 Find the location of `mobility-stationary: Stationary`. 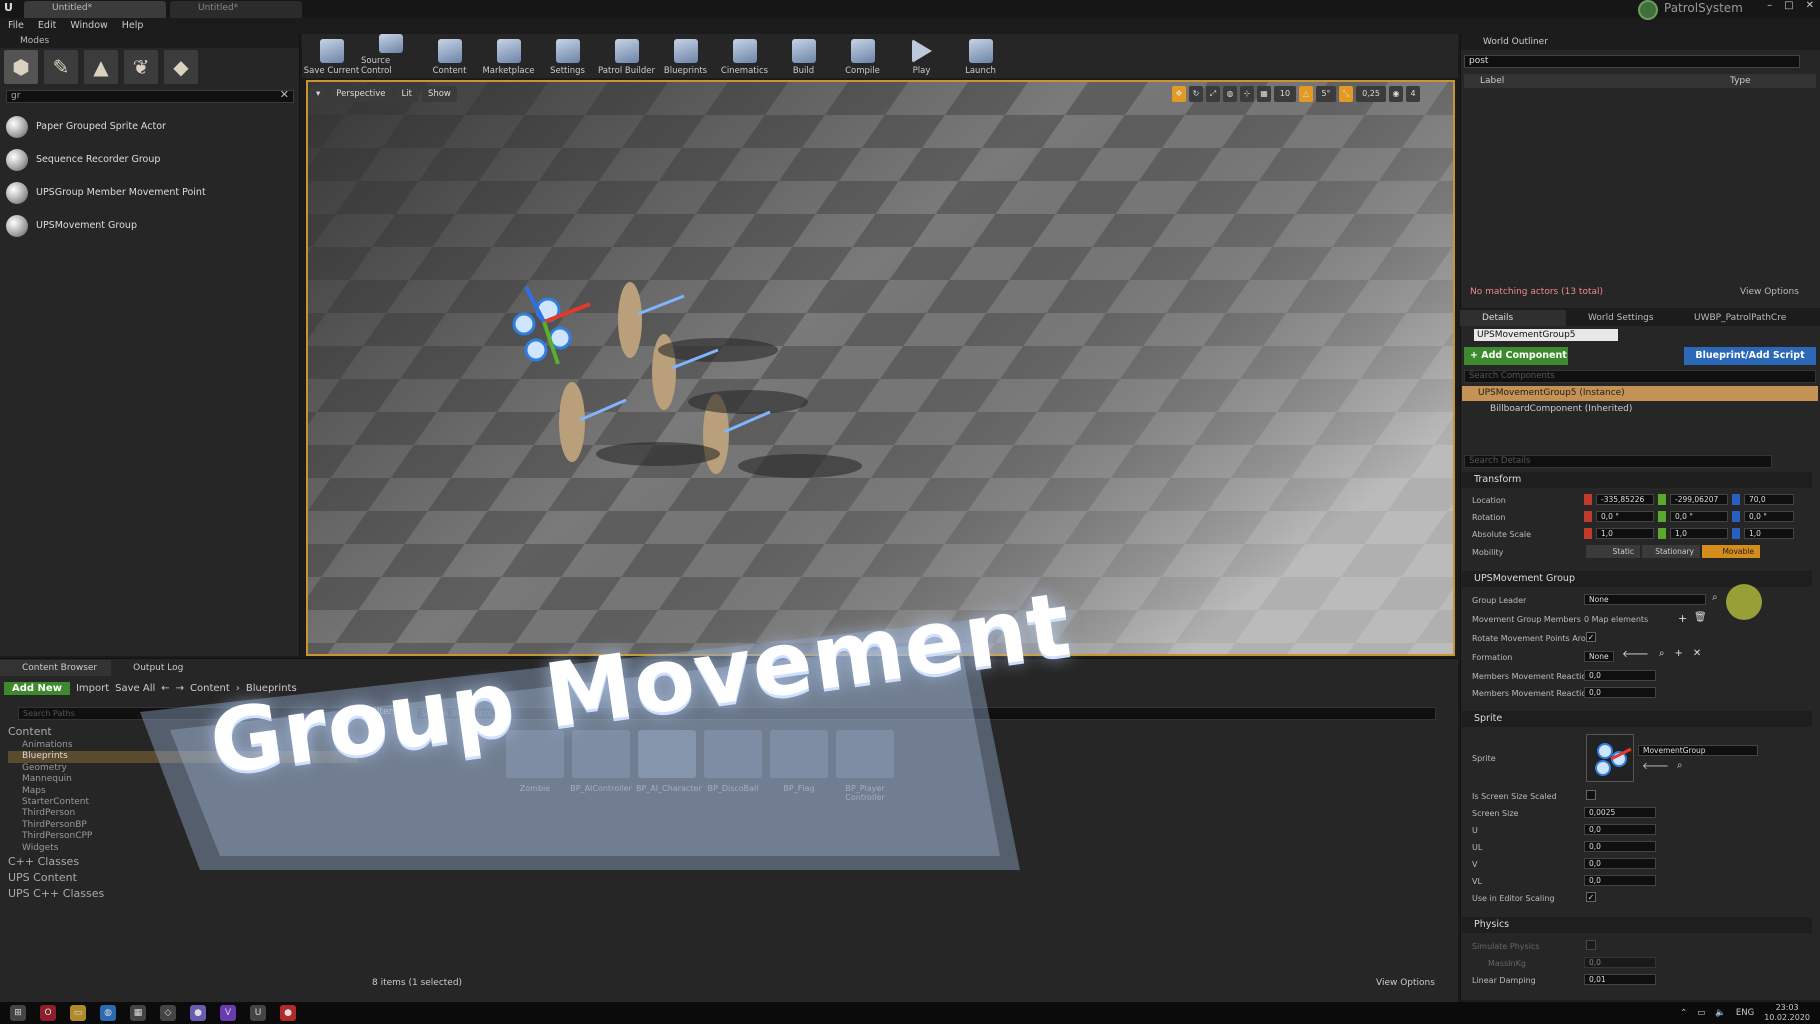

mobility-stationary: Stationary is located at coordinates (1671, 551).